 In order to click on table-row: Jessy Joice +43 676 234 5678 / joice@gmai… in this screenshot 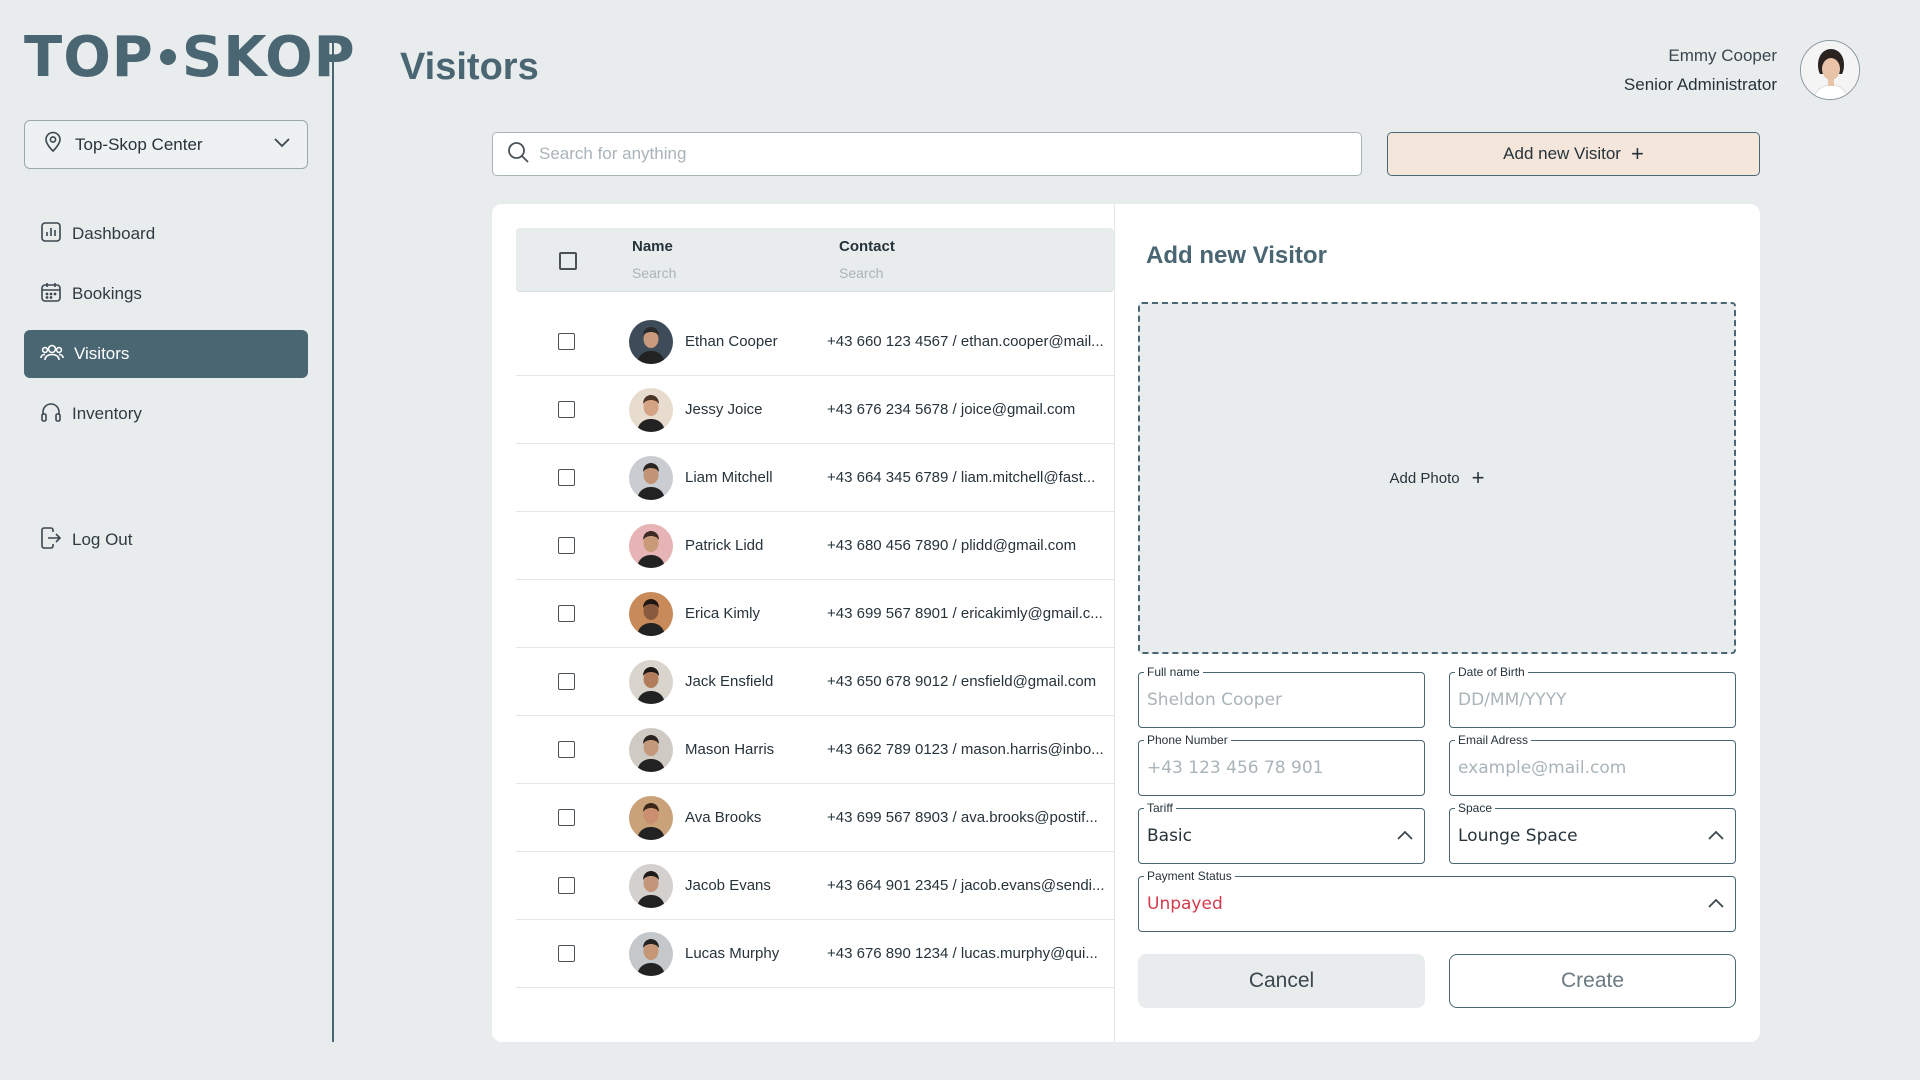, I will do `click(815, 410)`.